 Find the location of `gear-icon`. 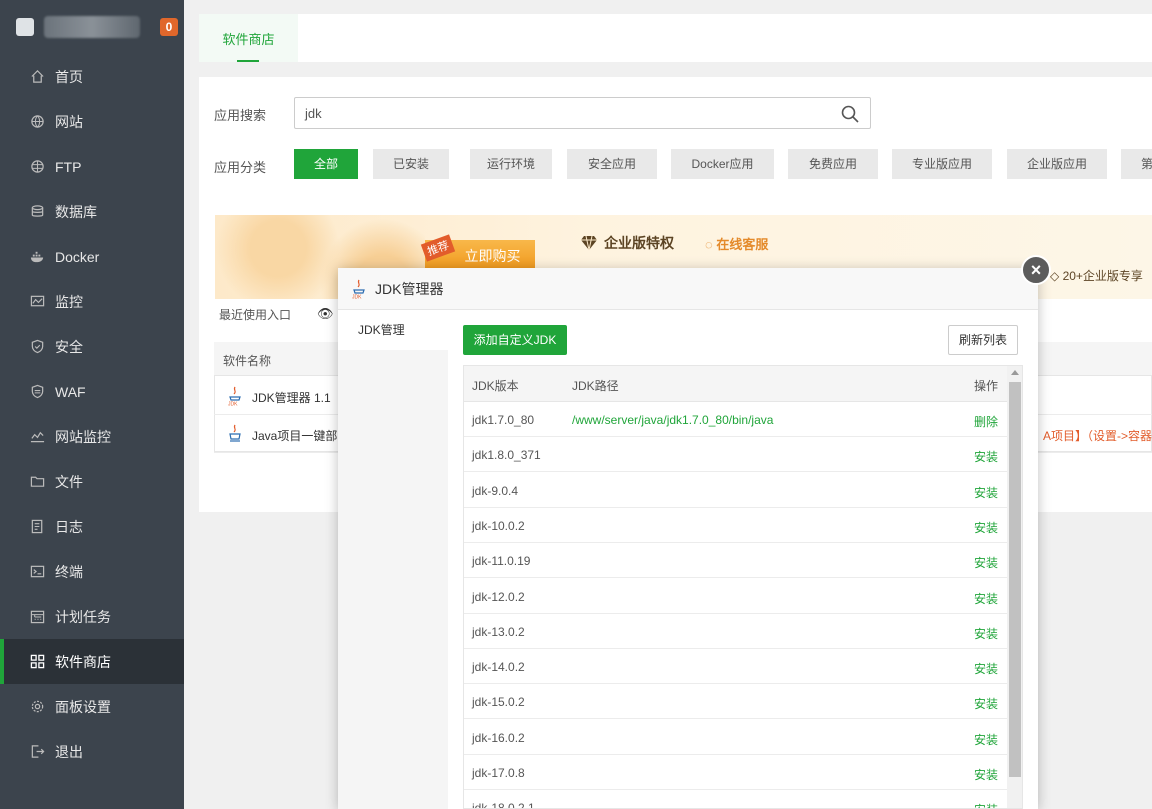

gear-icon is located at coordinates (37, 706).